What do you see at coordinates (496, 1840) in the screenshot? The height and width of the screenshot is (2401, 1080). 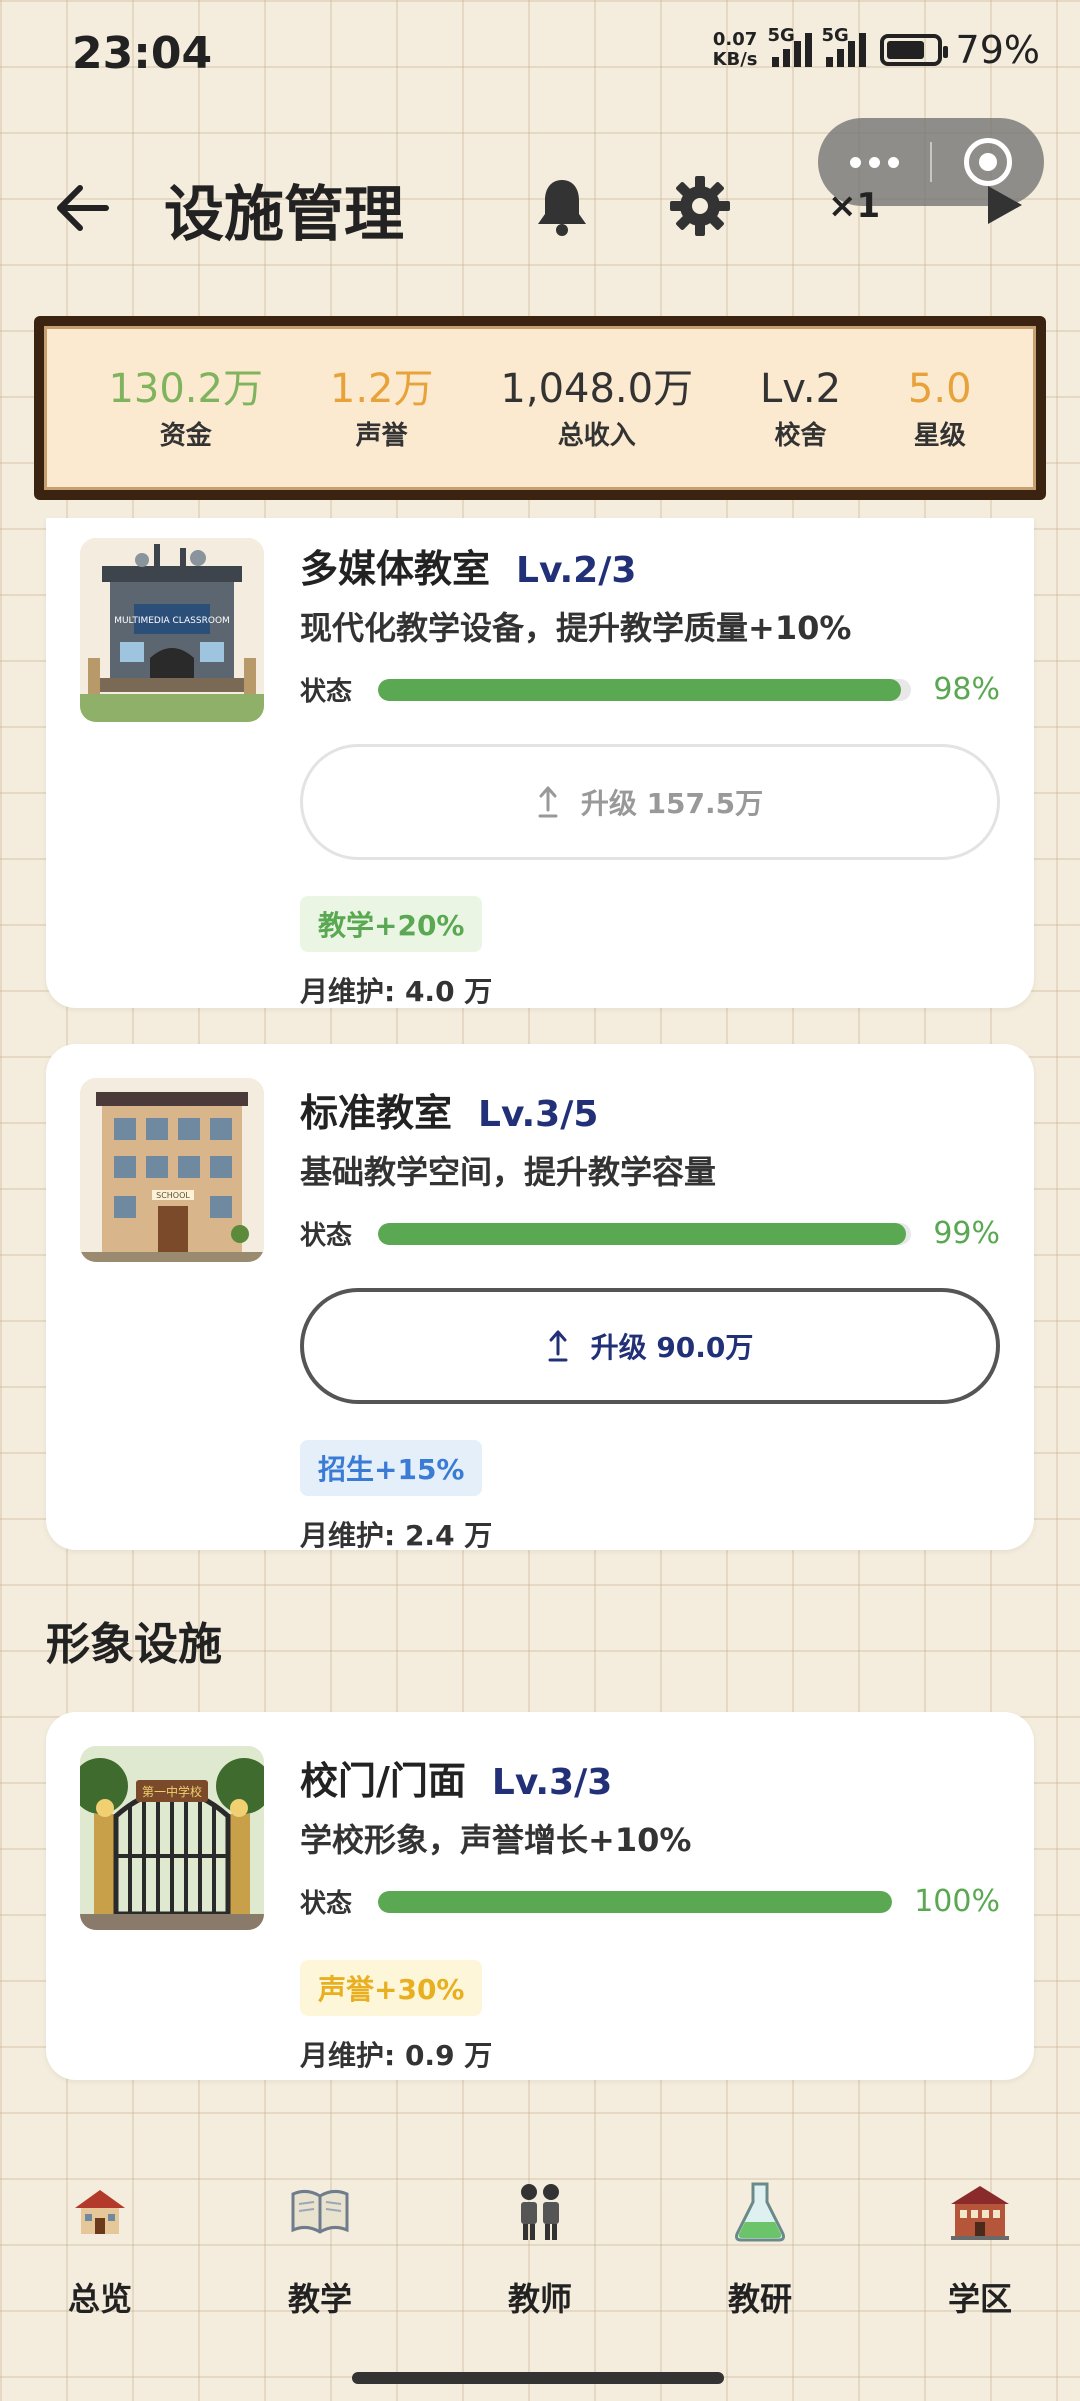 I see `facility-description: 学校形象，声誉增长+10%` at bounding box center [496, 1840].